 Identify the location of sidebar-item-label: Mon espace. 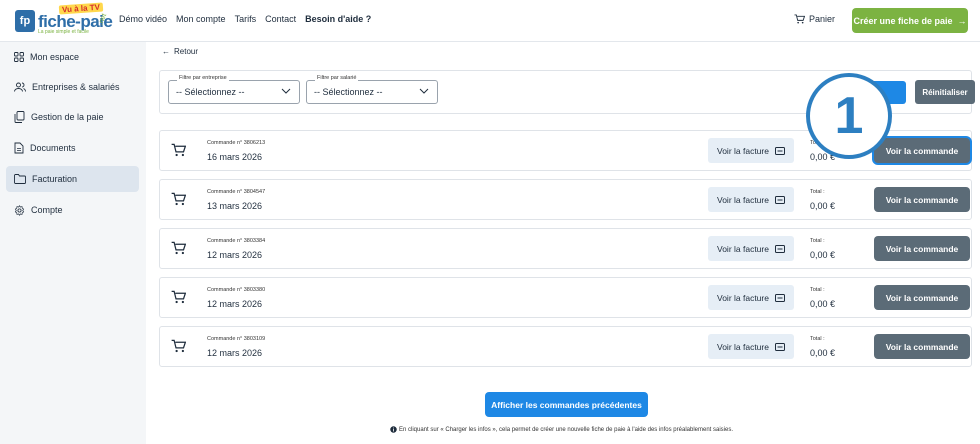
(55, 57).